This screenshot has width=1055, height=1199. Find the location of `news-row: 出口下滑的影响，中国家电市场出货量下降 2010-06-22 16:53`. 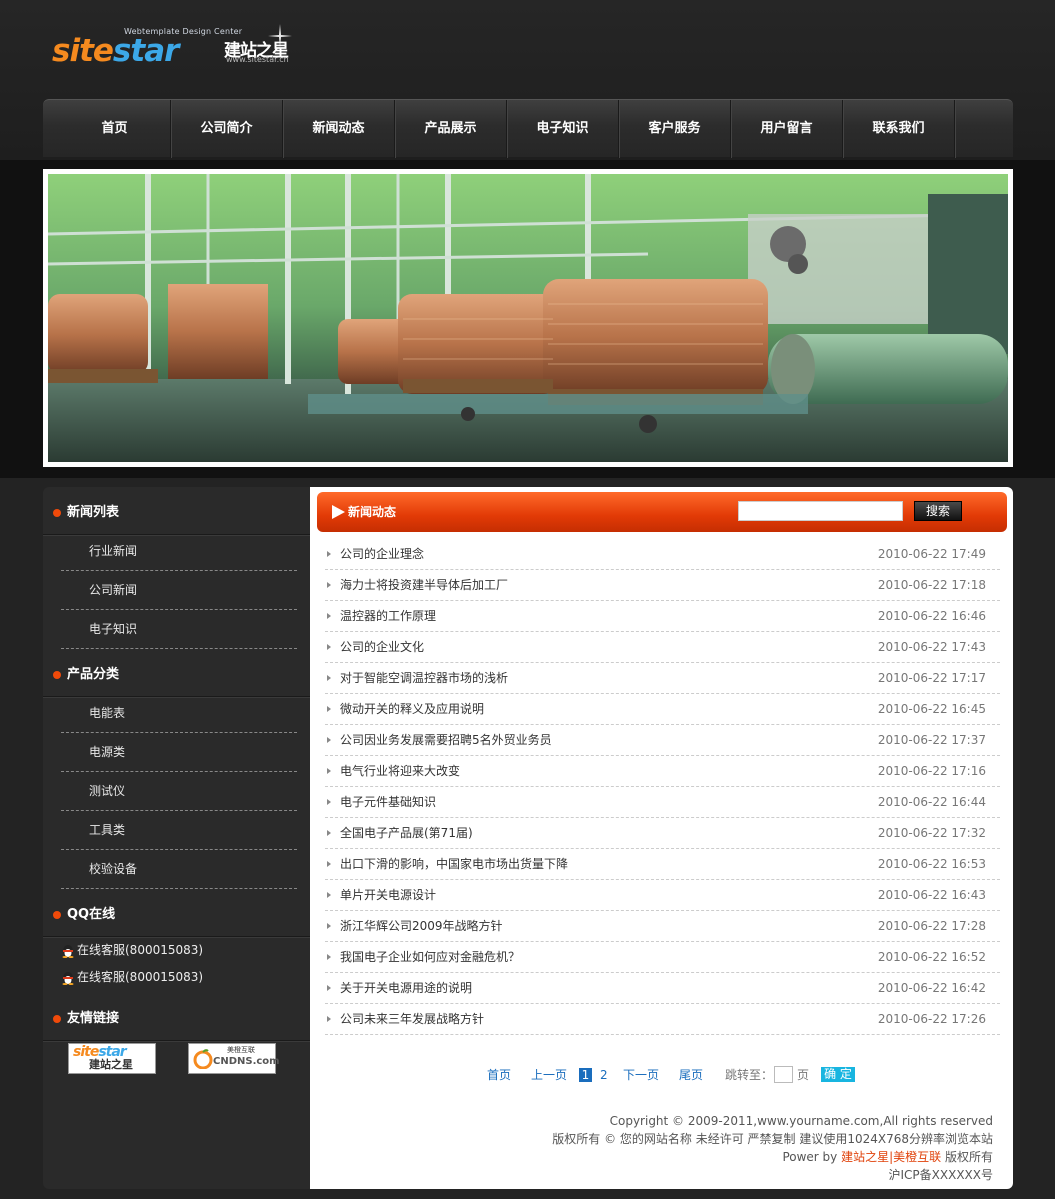

news-row: 出口下滑的影响，中国家电市场出货量下降 2010-06-22 16:53 is located at coordinates (662, 864).